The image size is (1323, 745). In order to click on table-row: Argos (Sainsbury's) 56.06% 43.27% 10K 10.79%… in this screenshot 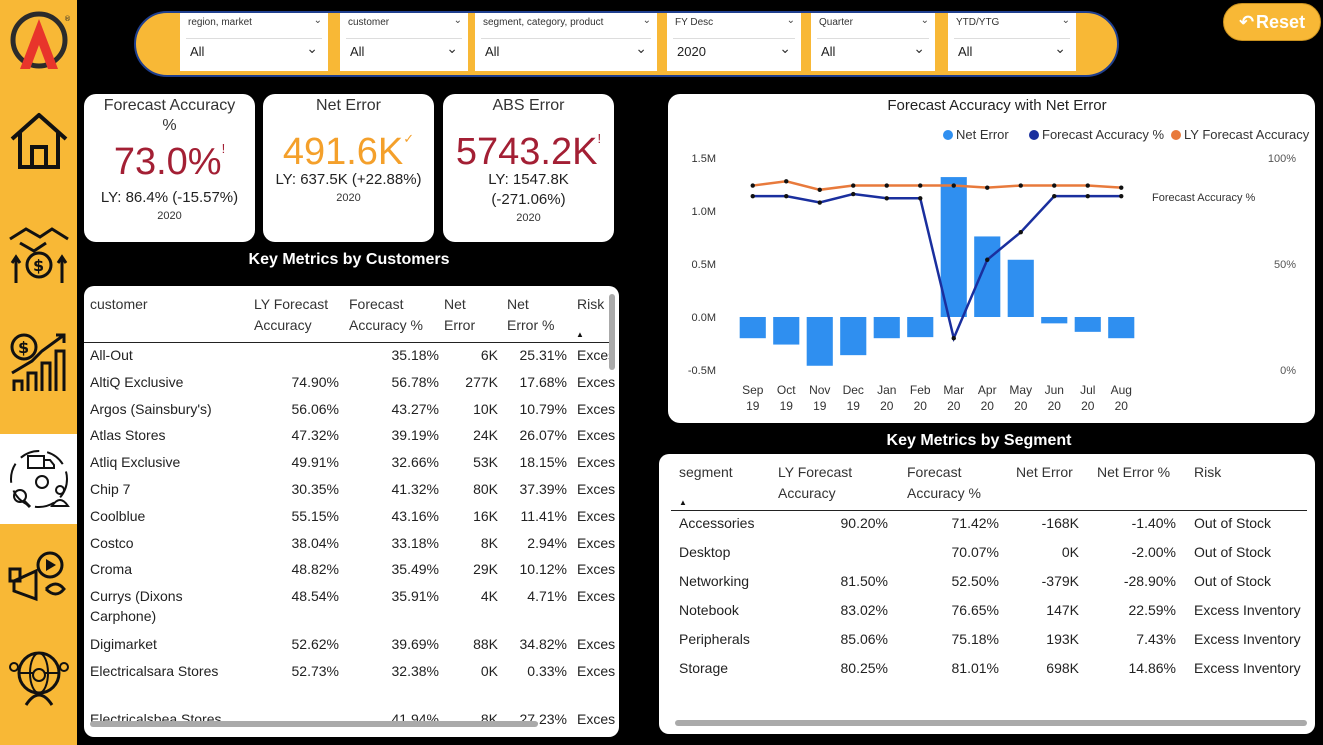, I will do `click(349, 412)`.